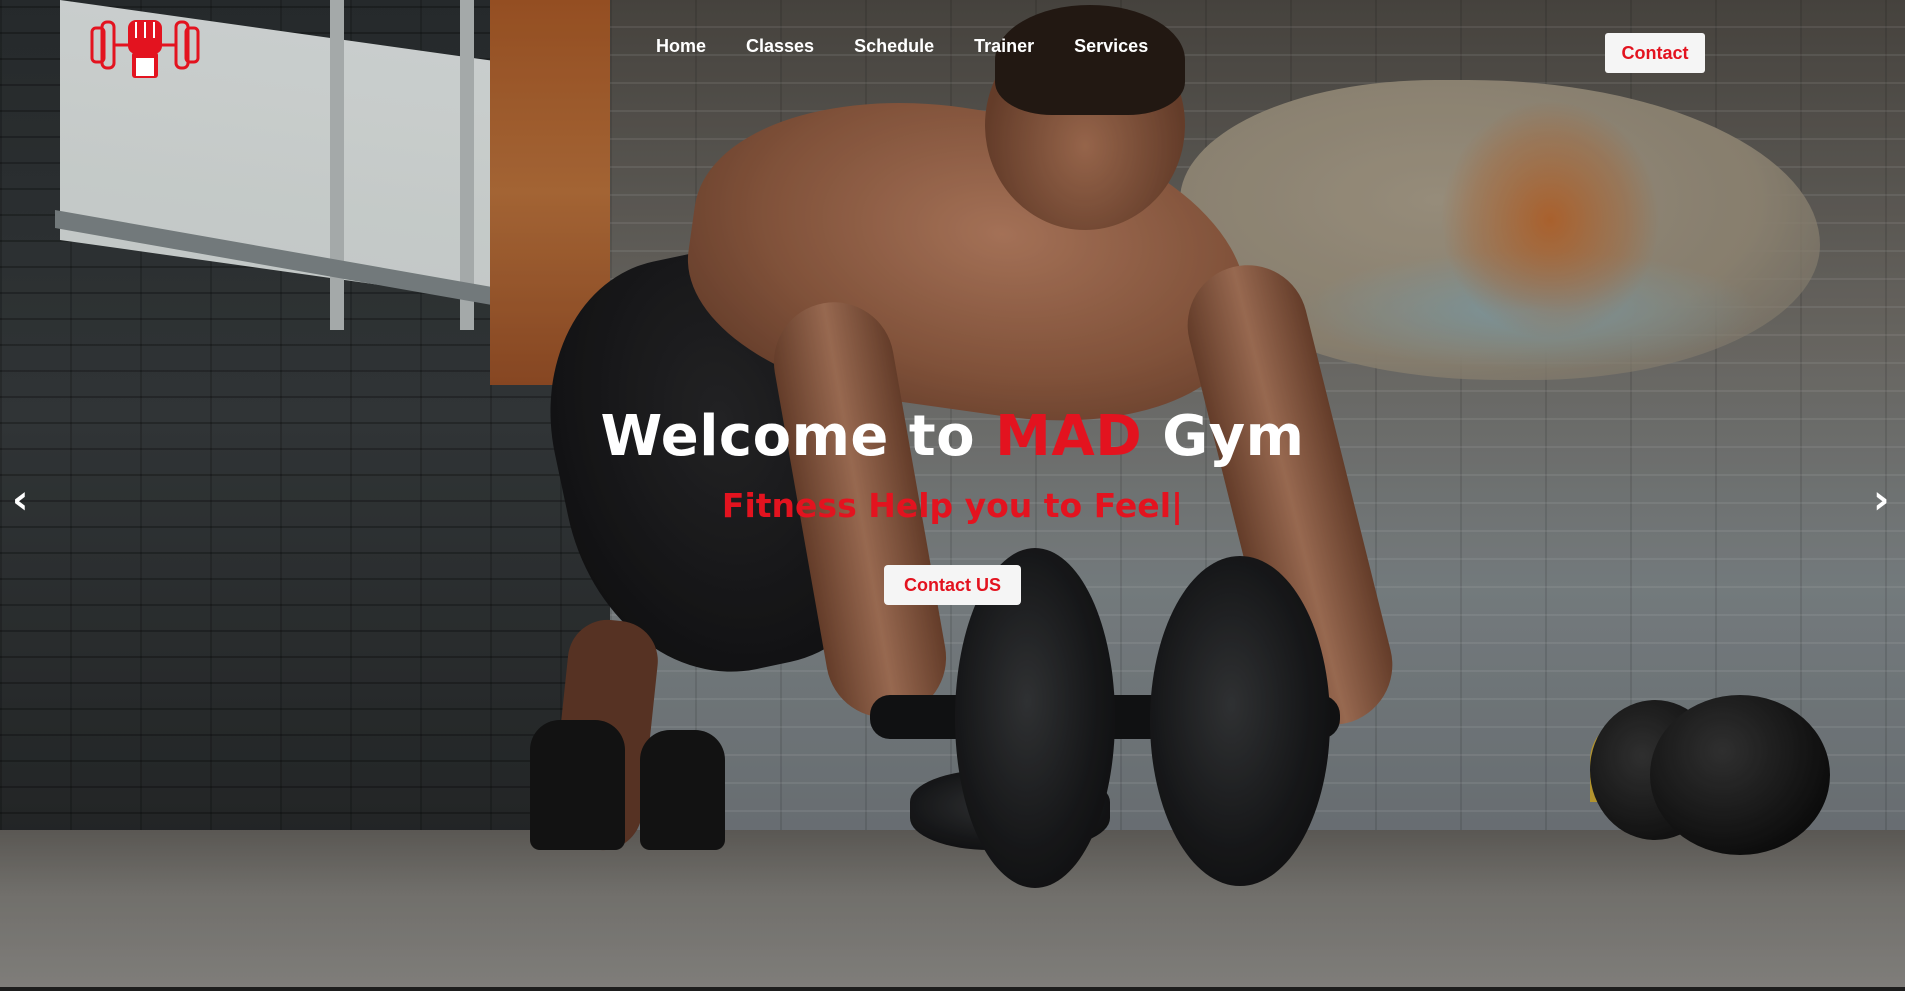  Describe the element at coordinates (952, 989) in the screenshot. I see `page-bottom-border` at that location.